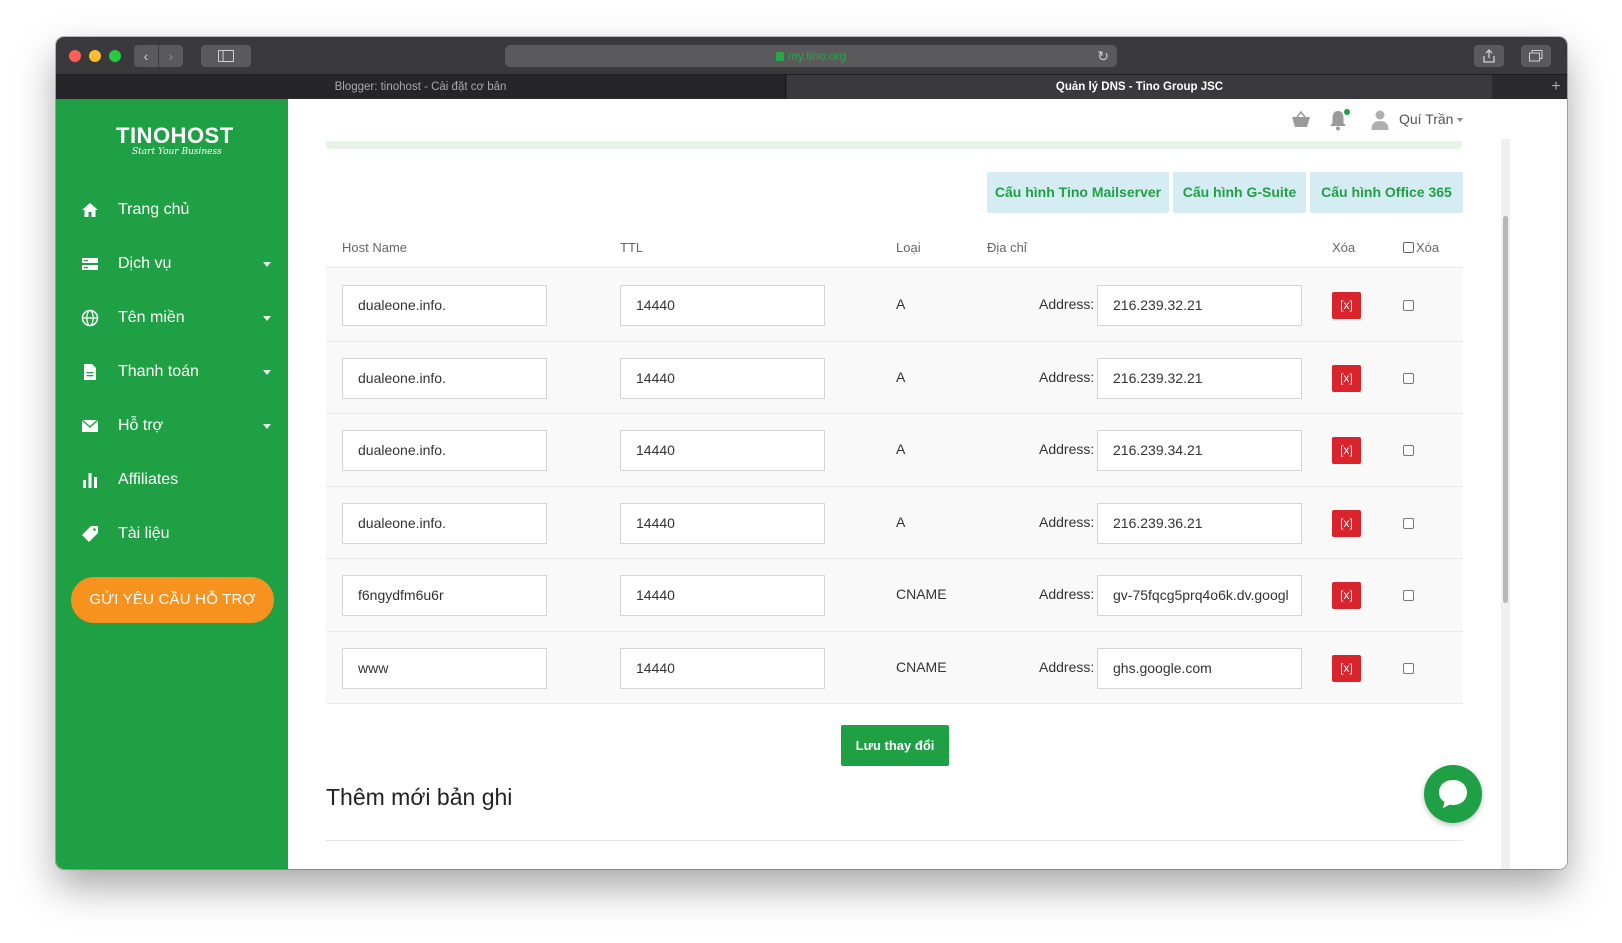  I want to click on tab-overview-button, so click(1536, 56).